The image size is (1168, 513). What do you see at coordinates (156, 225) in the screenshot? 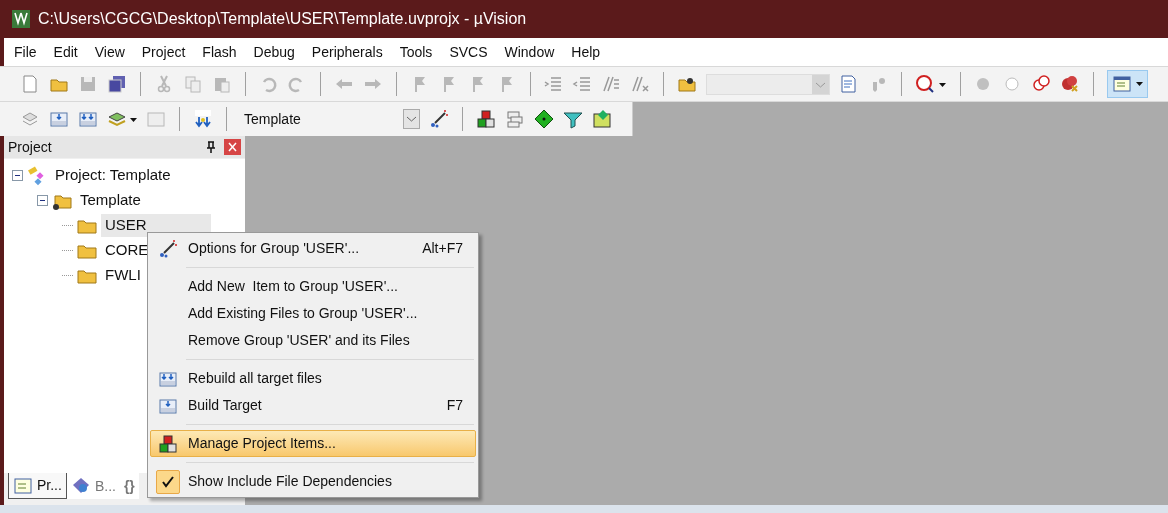
I see `tree-item: USER` at bounding box center [156, 225].